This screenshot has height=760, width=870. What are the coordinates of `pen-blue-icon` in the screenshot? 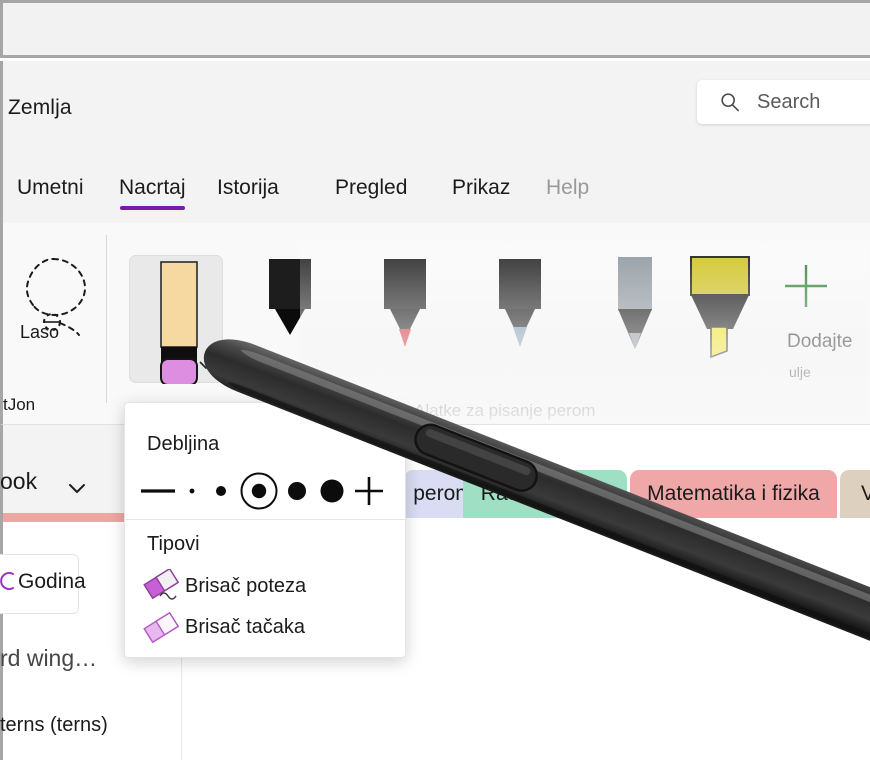 It's located at (520, 303).